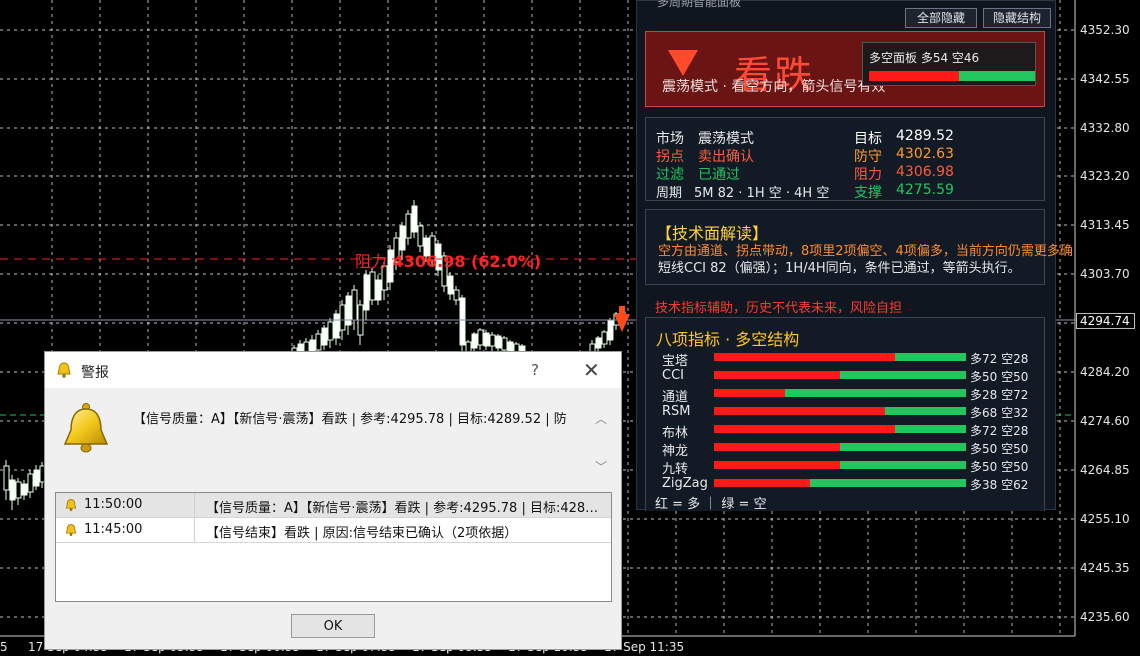 The image size is (1140, 656). I want to click on price-axis-label: 4245.35, so click(1105, 568).